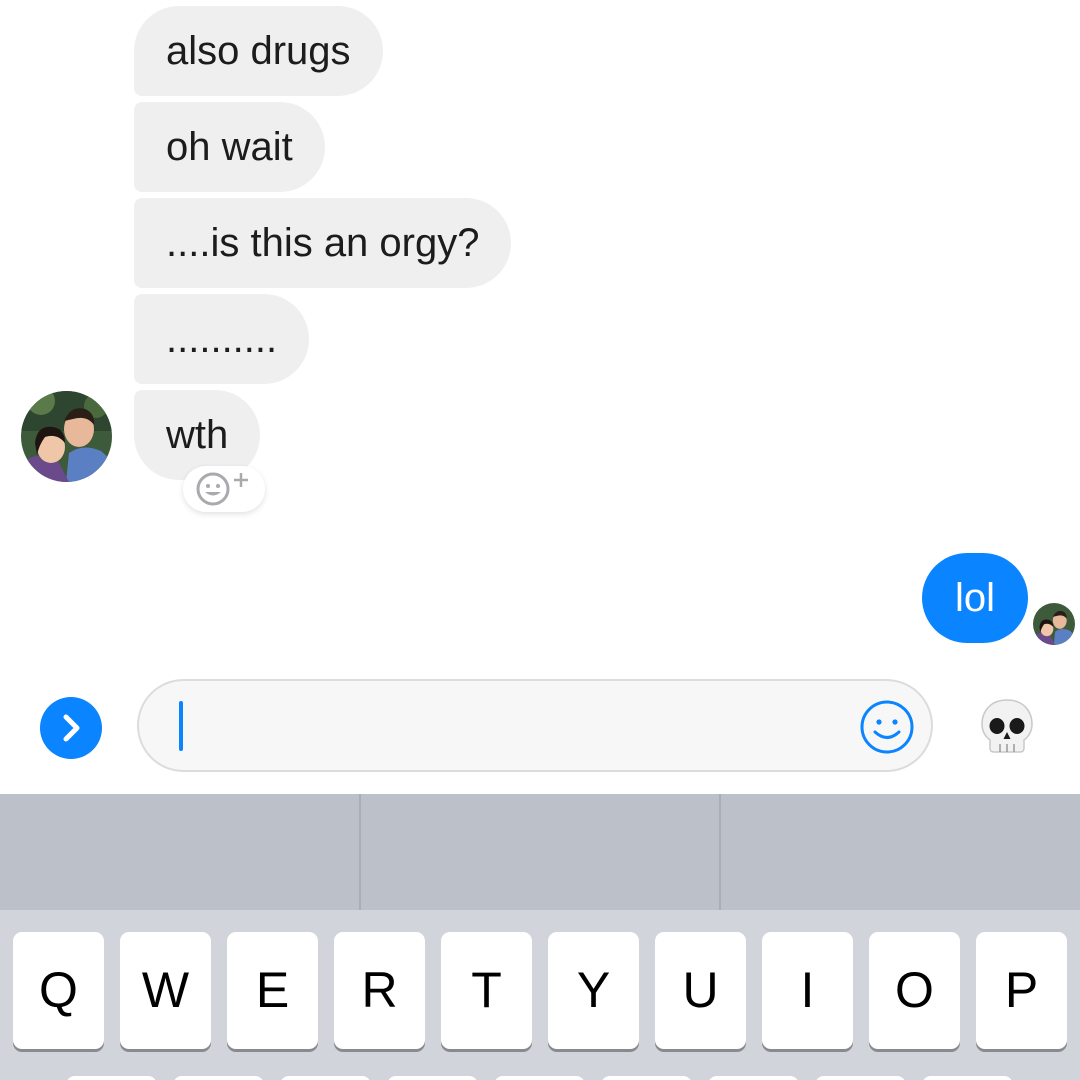  What do you see at coordinates (58, 990) in the screenshot?
I see `key-q: Q` at bounding box center [58, 990].